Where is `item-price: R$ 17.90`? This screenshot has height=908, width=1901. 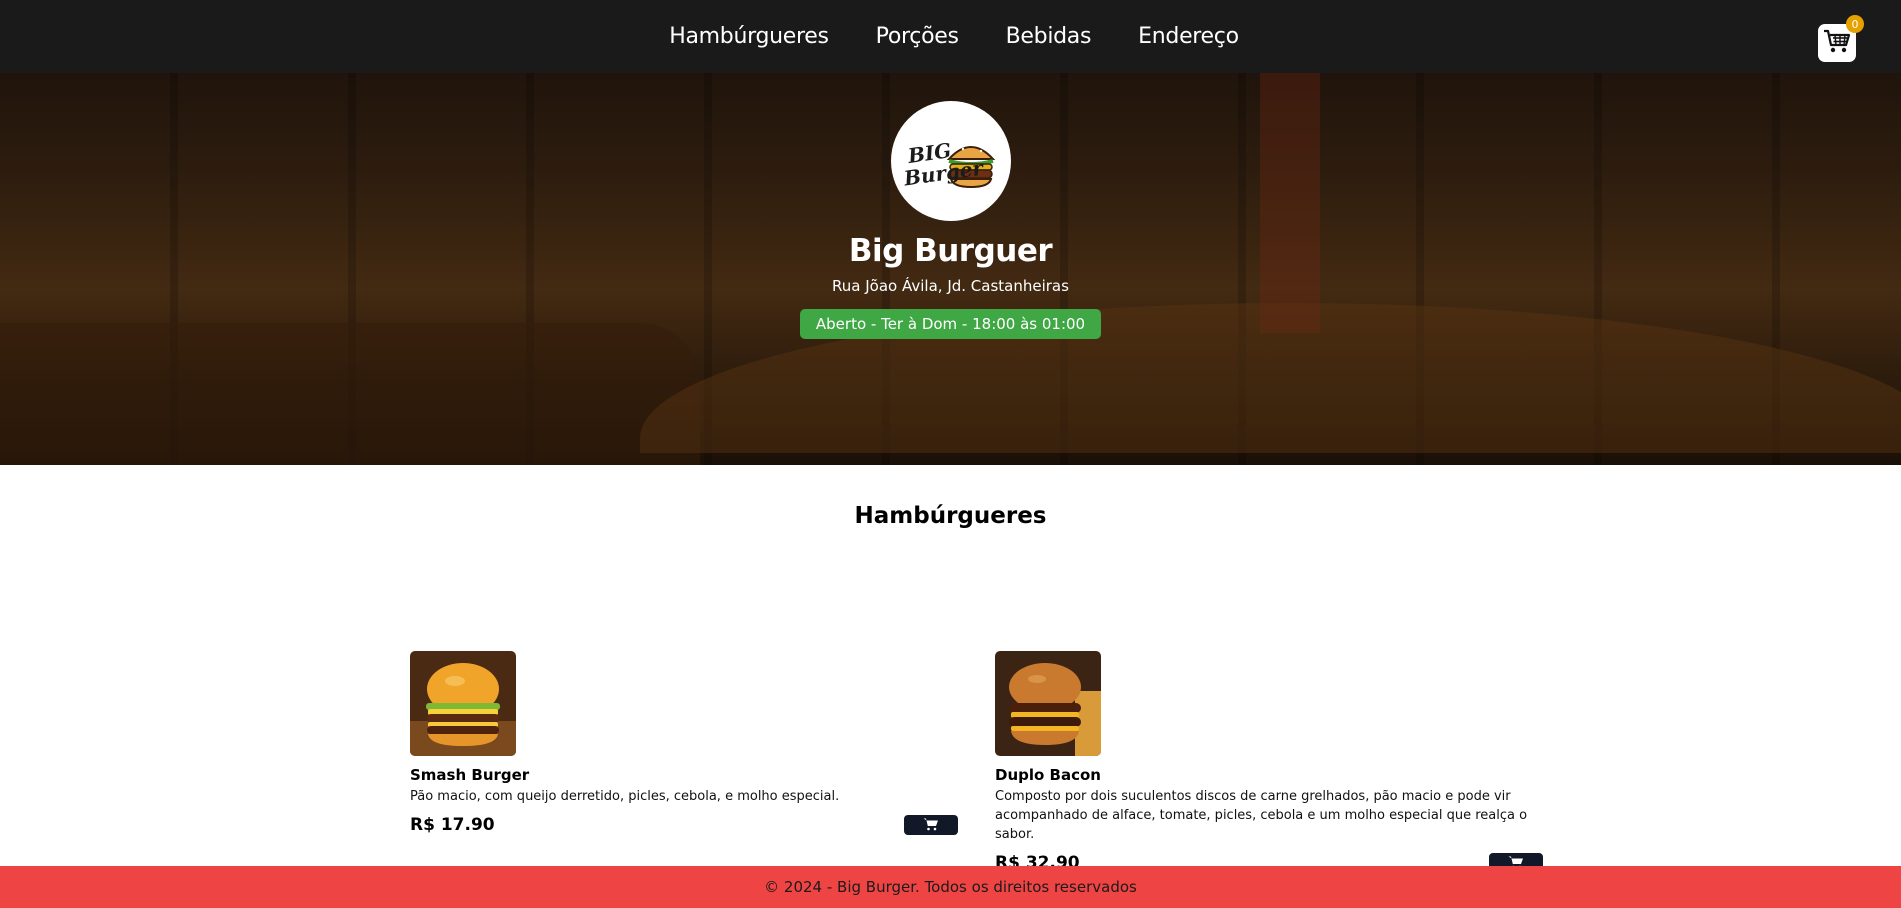 item-price: R$ 17.90 is located at coordinates (452, 825).